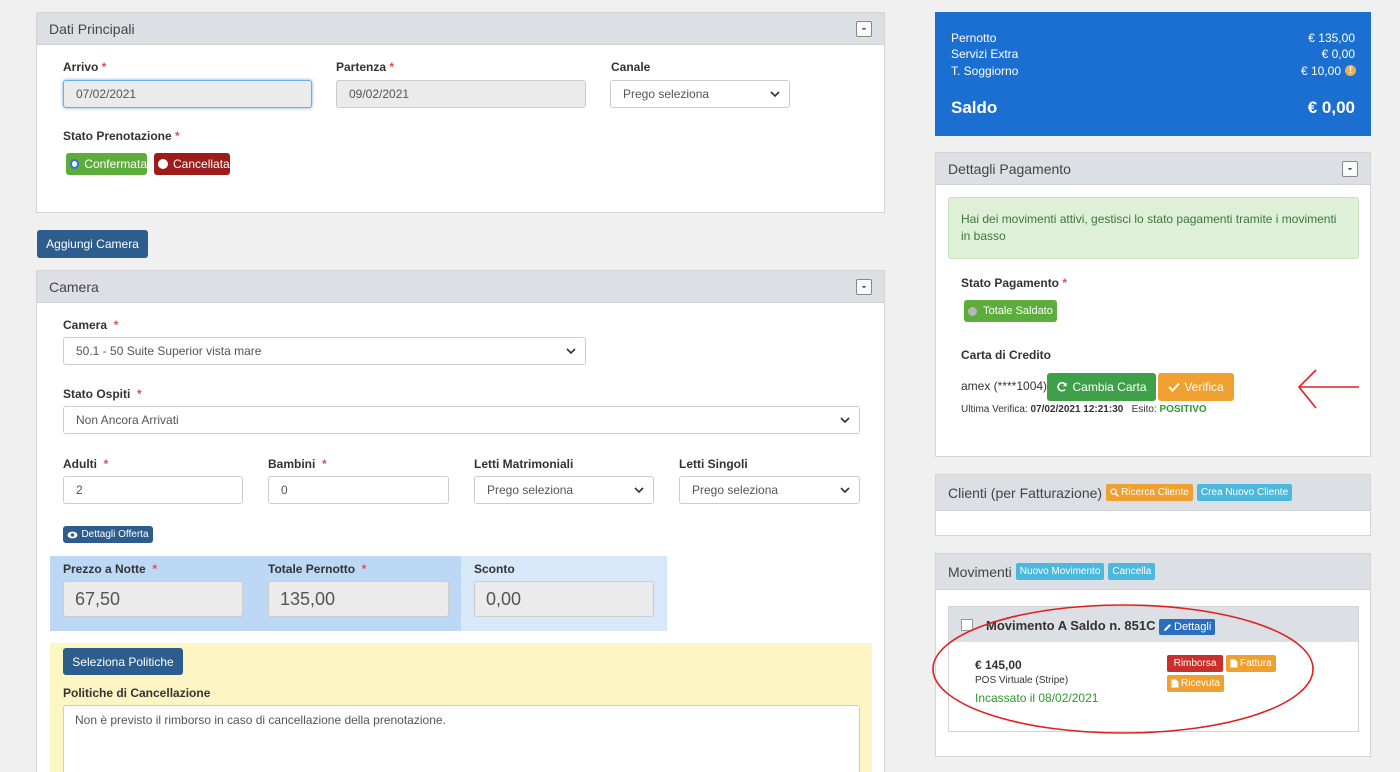 Image resolution: width=1400 pixels, height=772 pixels. Describe the element at coordinates (110, 569) in the screenshot. I see `prezzo-notte-label: Prezzo a Notte *` at that location.